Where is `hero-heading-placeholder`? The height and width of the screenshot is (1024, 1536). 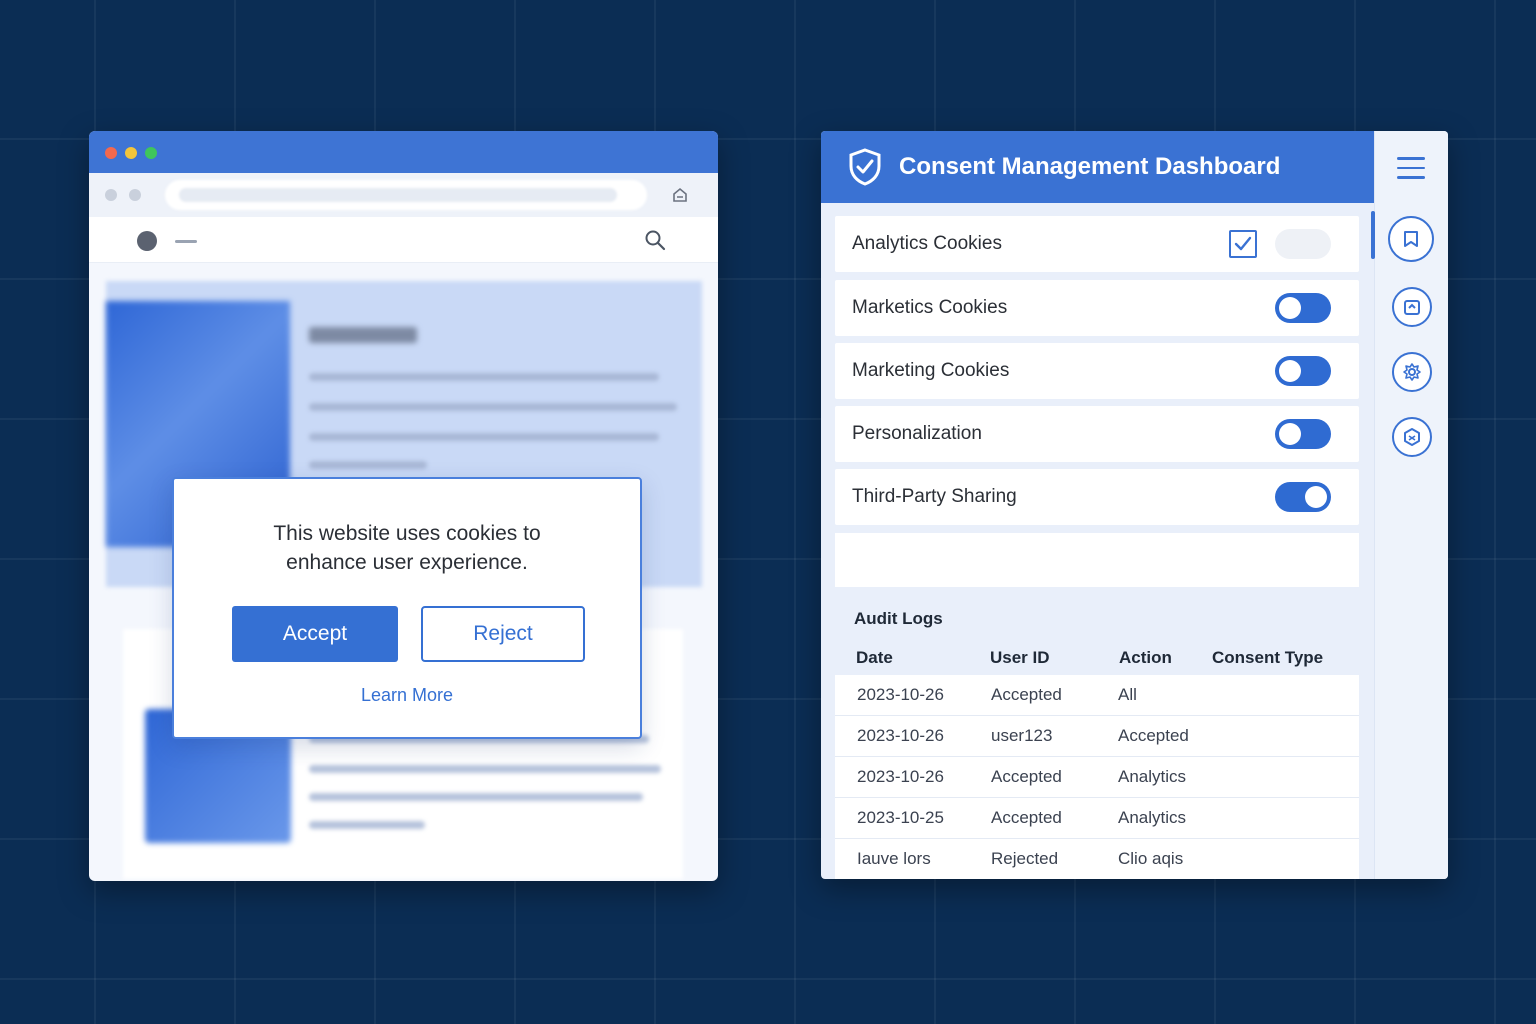
hero-heading-placeholder is located at coordinates (363, 335).